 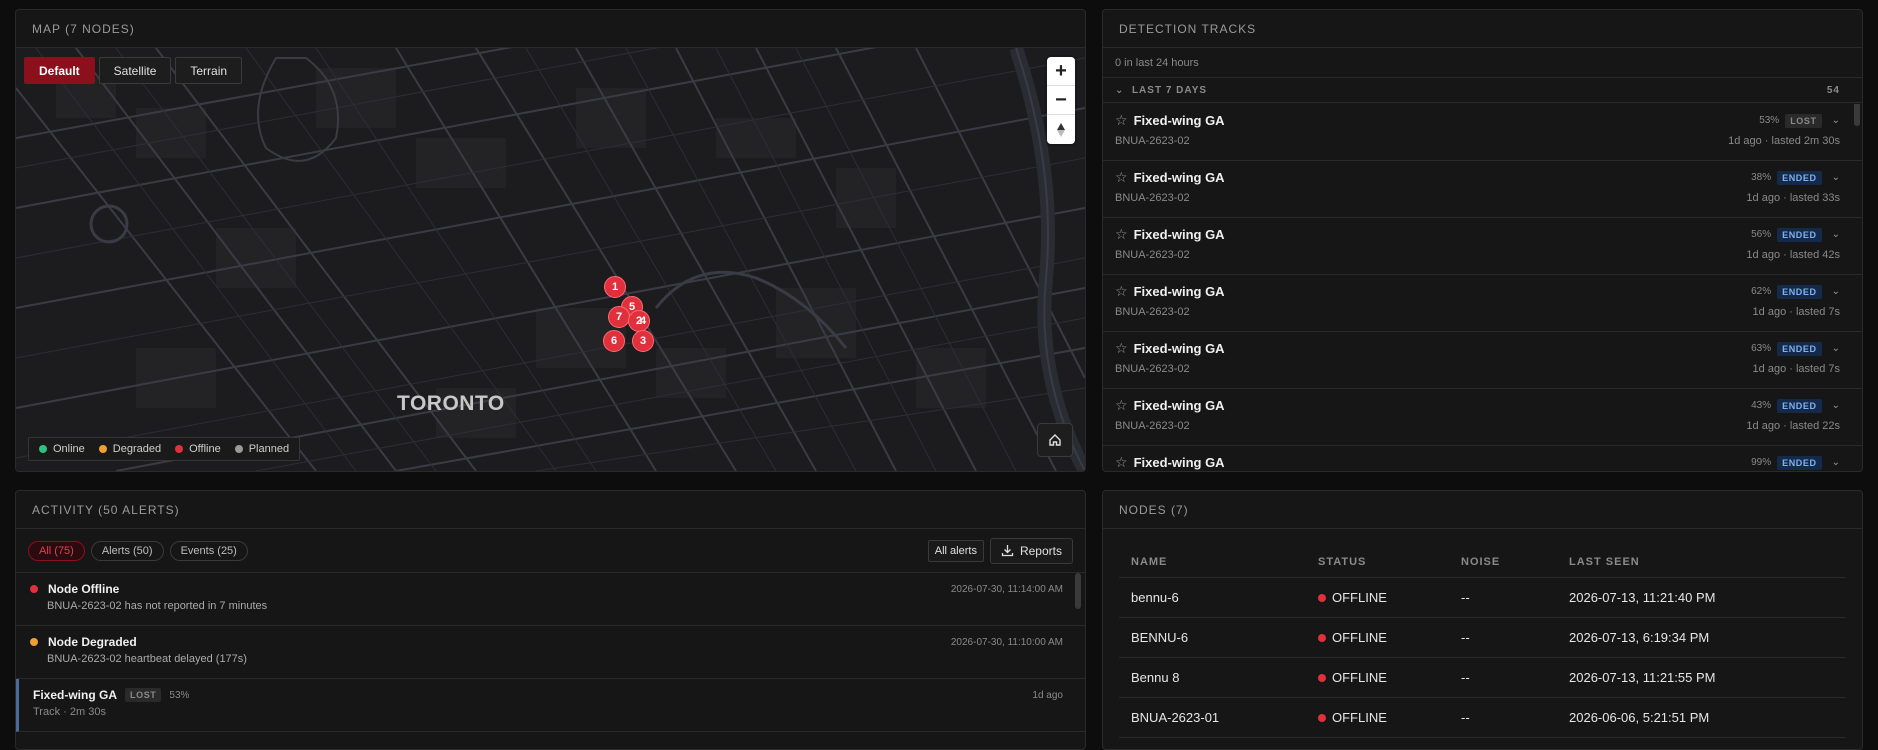 I want to click on activity-scrollbar, so click(x=1078, y=591).